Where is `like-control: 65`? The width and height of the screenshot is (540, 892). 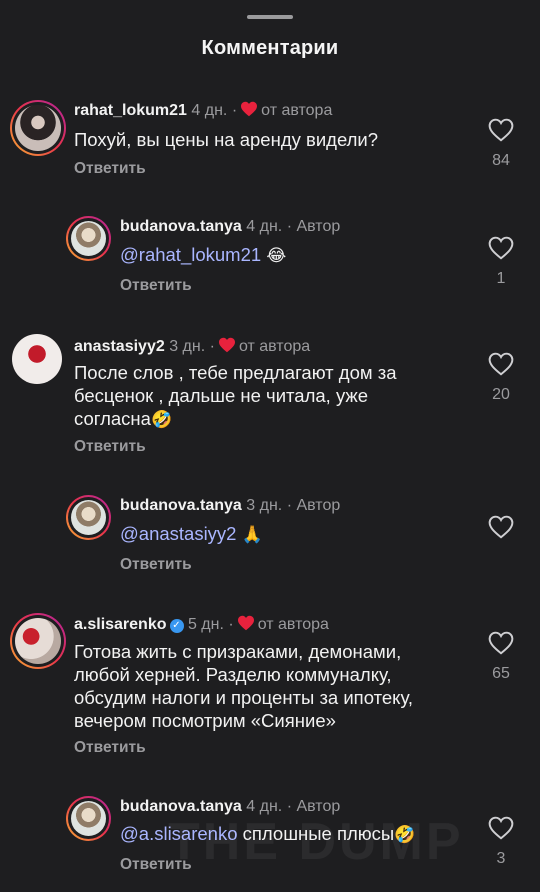 like-control: 65 is located at coordinates (501, 657).